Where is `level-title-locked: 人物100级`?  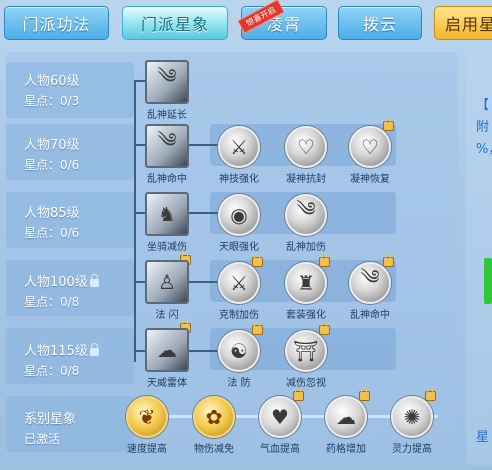 level-title-locked: 人物100级 is located at coordinates (61, 280).